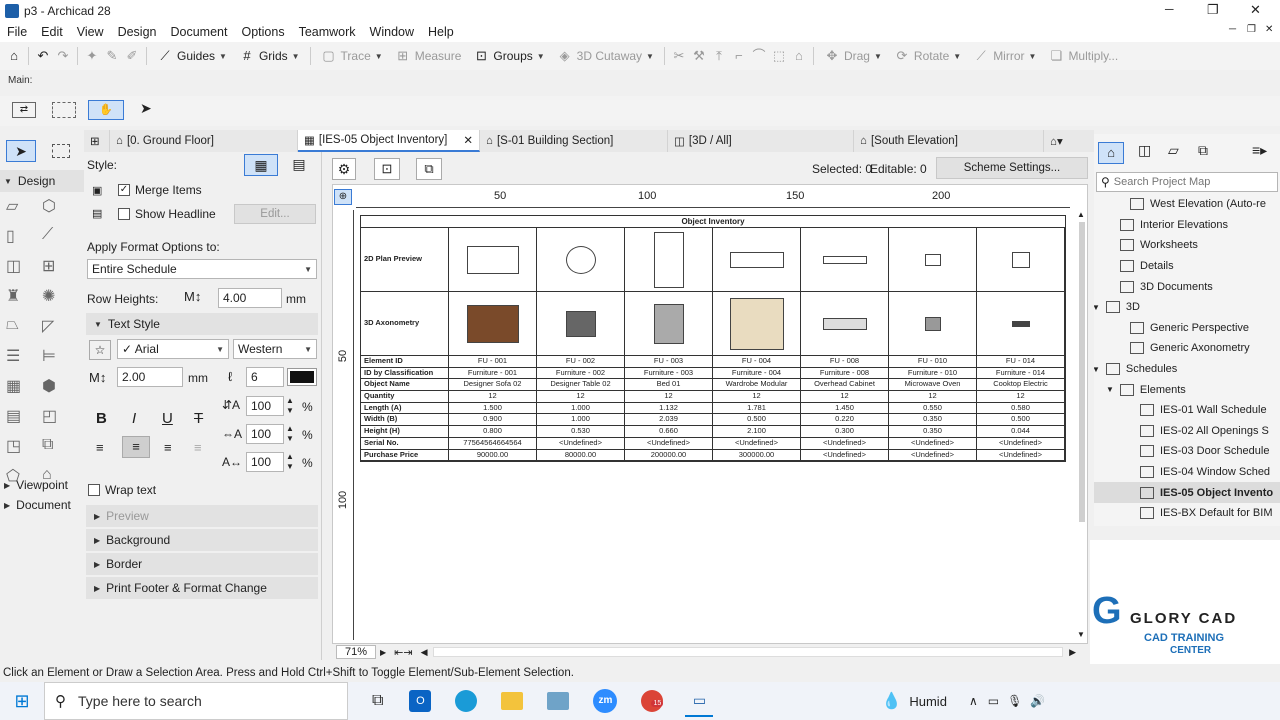 The height and width of the screenshot is (720, 1280). I want to click on table-cell: FU - 008, so click(845, 362).